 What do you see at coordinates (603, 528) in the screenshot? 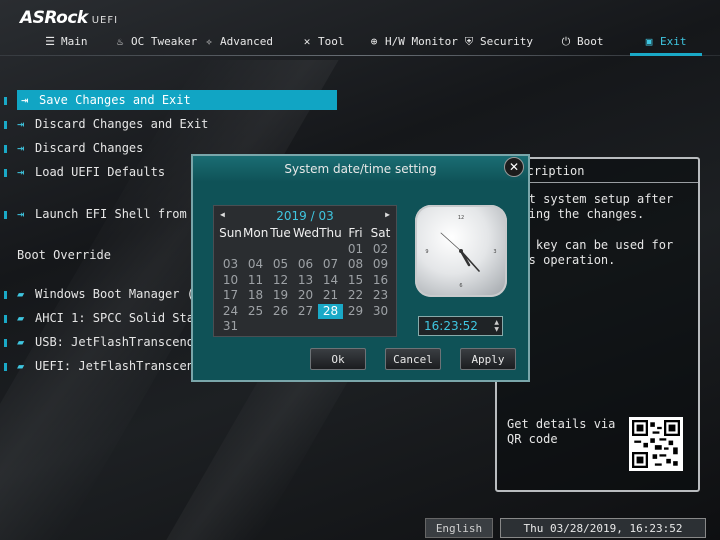
I see `status-datetime: Thu 03/28/2019, 16:23:52` at bounding box center [603, 528].